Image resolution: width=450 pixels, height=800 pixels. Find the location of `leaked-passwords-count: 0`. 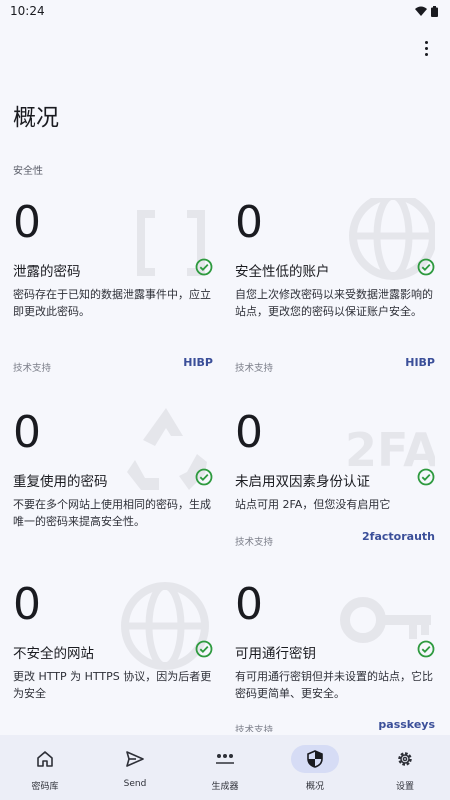

leaked-passwords-count: 0 is located at coordinates (27, 223).